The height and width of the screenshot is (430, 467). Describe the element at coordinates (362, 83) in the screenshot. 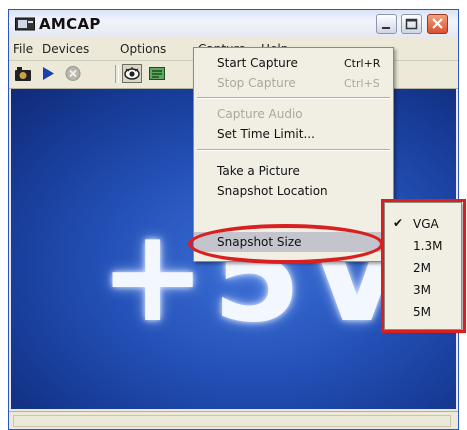

I see `stop-capture-shortcut: Ctrl+S` at that location.